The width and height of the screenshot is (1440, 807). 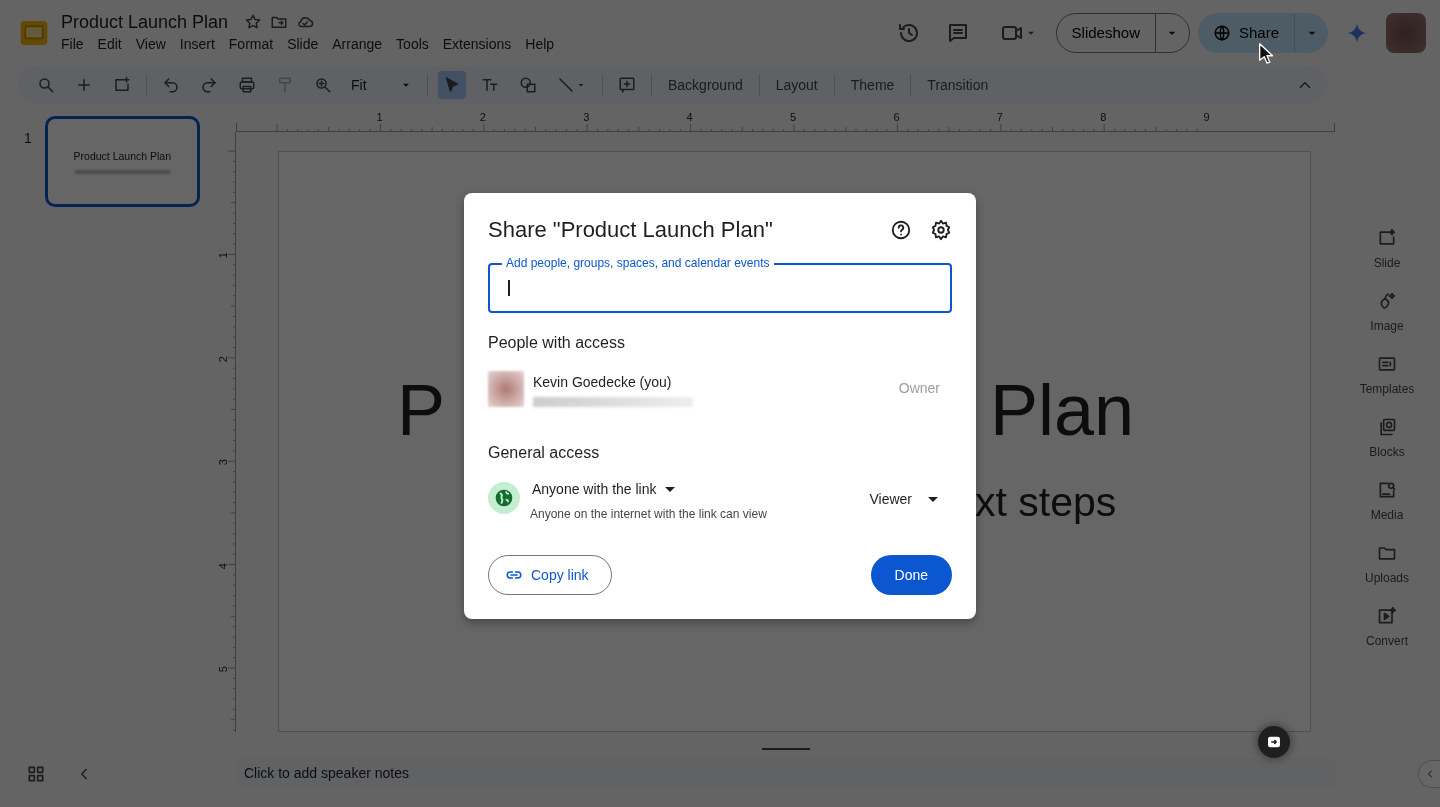 I want to click on dialog-title: Share "Product Launch Plan", so click(x=631, y=230).